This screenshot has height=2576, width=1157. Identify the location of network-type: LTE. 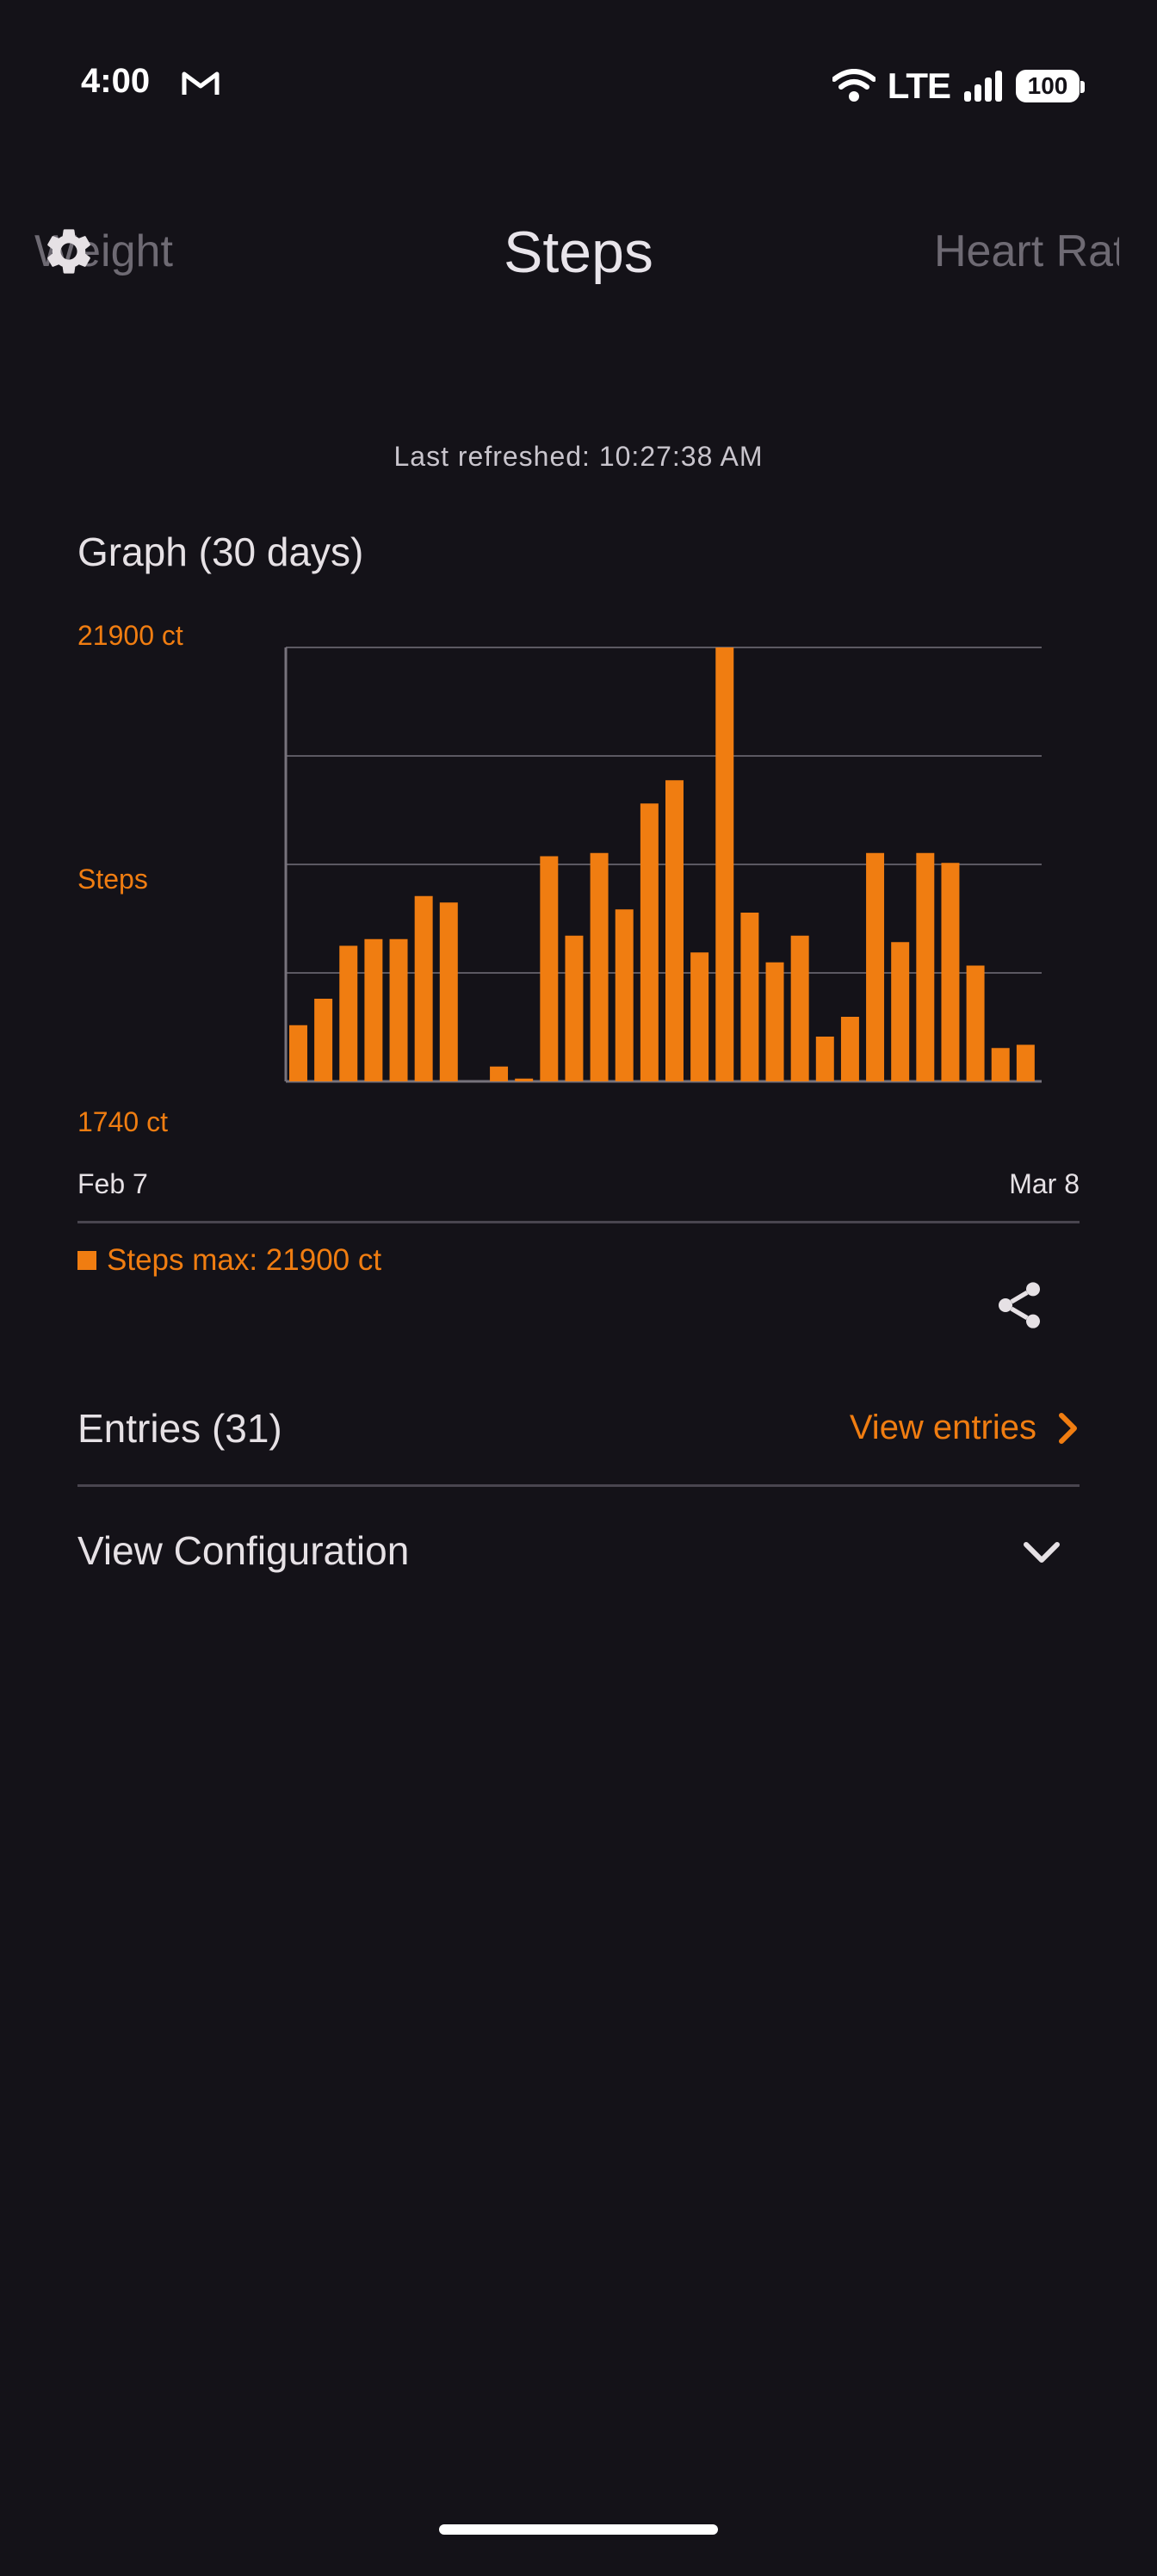
(919, 85).